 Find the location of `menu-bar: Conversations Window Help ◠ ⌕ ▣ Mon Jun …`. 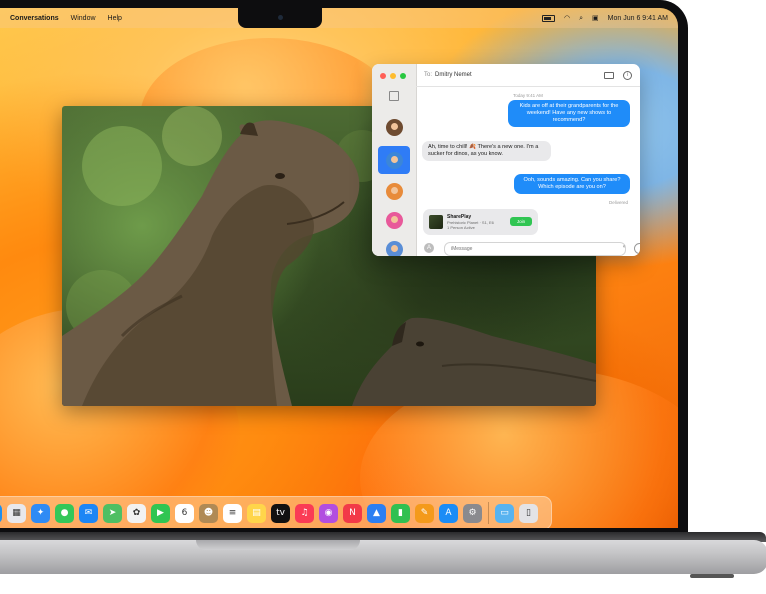

menu-bar: Conversations Window Help ◠ ⌕ ▣ Mon Jun … is located at coordinates (339, 18).